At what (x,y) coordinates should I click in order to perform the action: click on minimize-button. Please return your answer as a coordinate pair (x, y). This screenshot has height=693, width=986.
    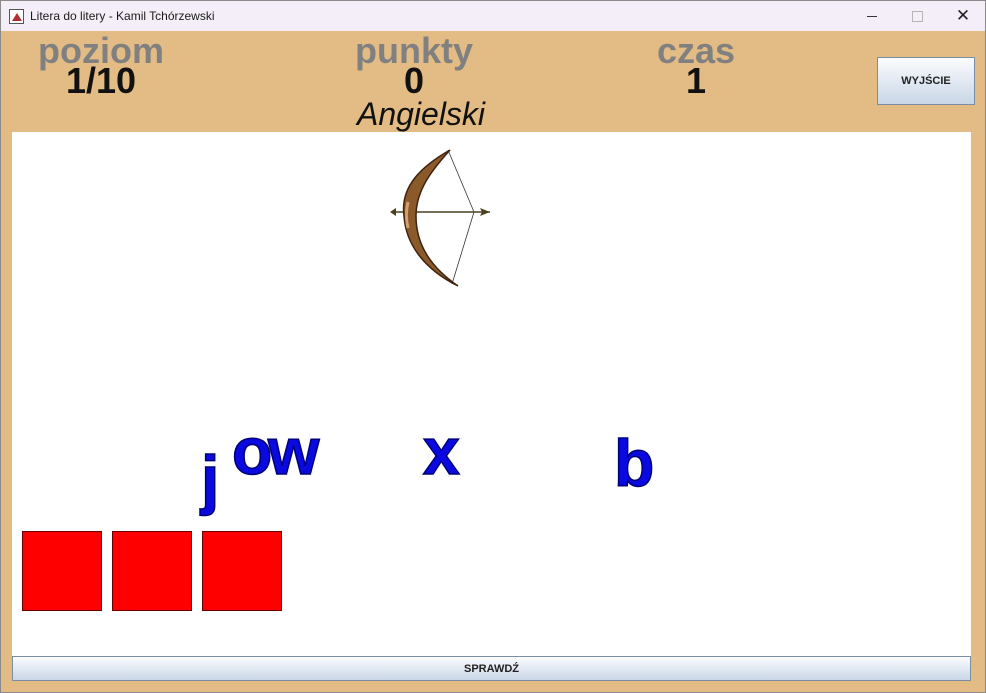
    Looking at the image, I should click on (872, 16).